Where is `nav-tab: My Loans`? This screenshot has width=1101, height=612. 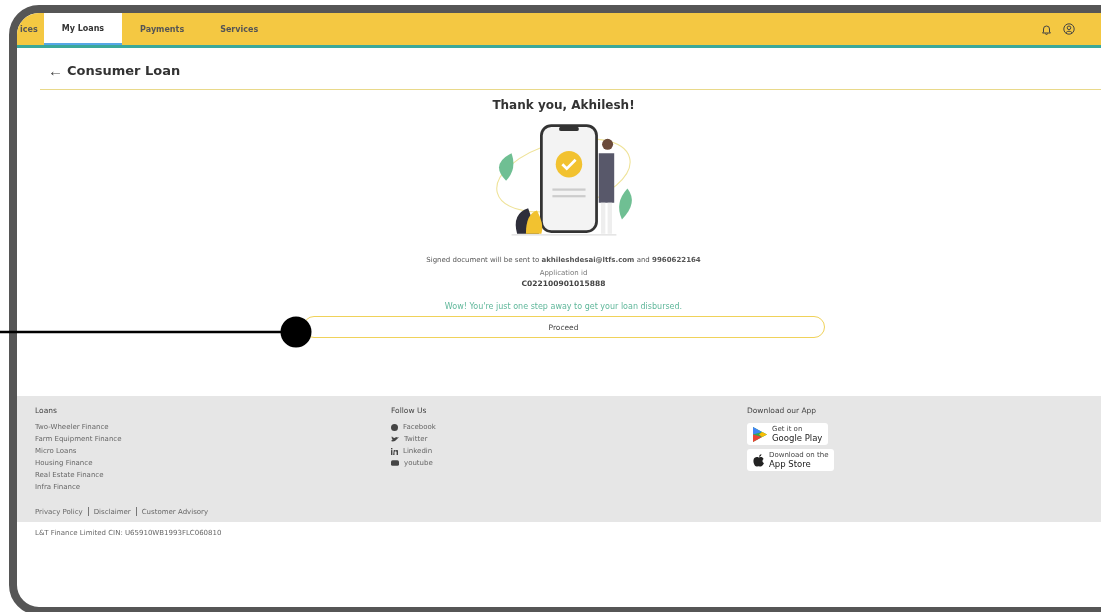 nav-tab: My Loans is located at coordinates (83, 29).